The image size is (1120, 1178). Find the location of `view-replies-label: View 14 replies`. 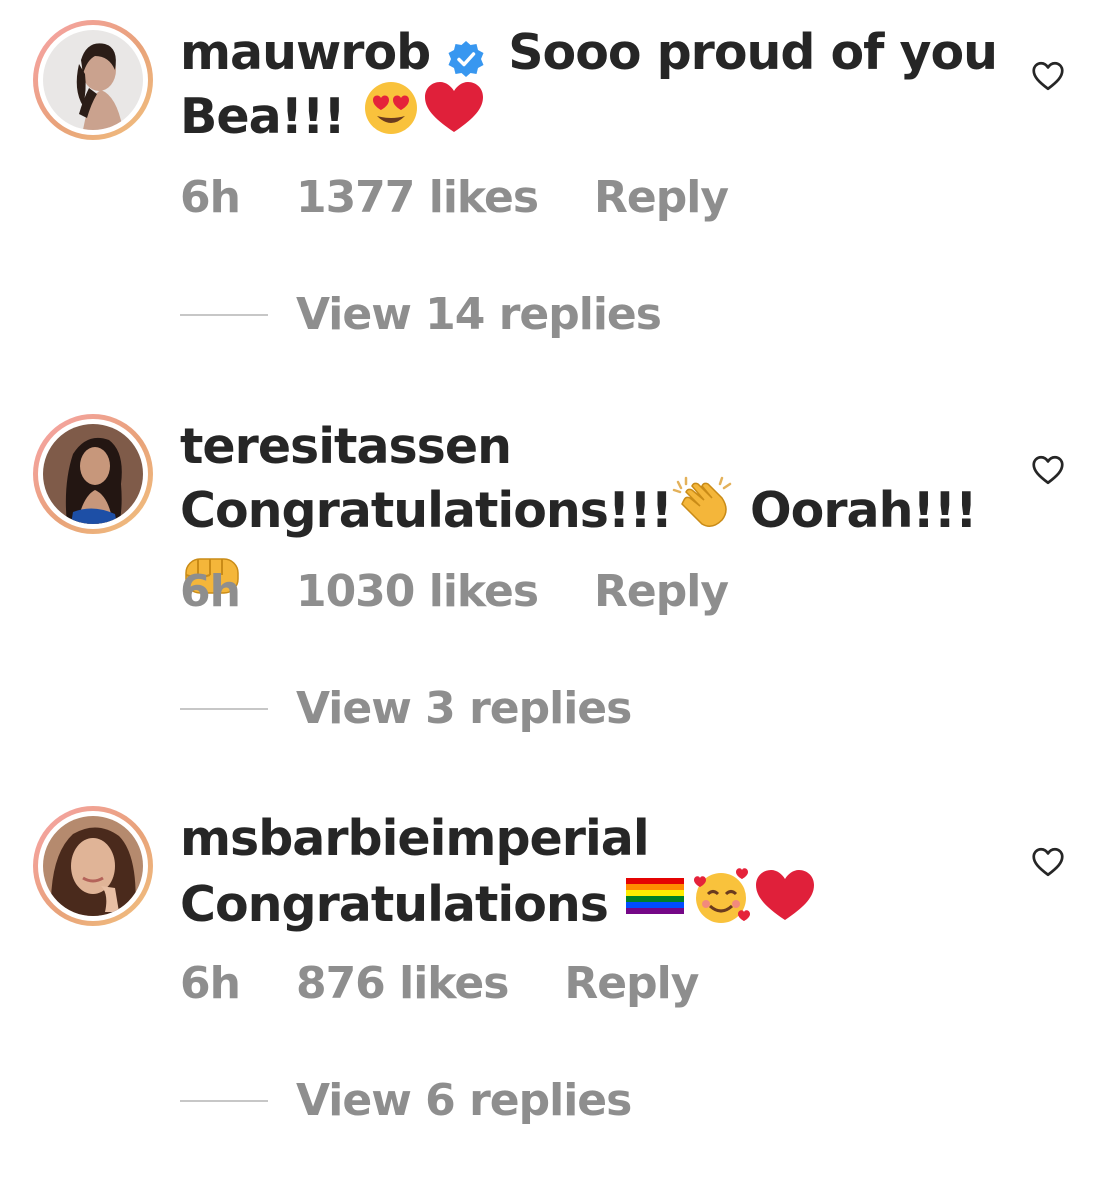

view-replies-label: View 14 replies is located at coordinates (479, 314).